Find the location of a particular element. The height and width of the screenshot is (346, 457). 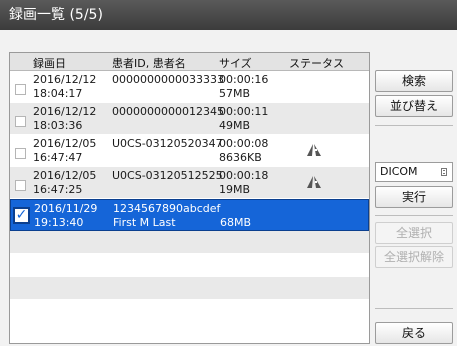

deselect-all-button: 全選択解除 is located at coordinates (414, 257).